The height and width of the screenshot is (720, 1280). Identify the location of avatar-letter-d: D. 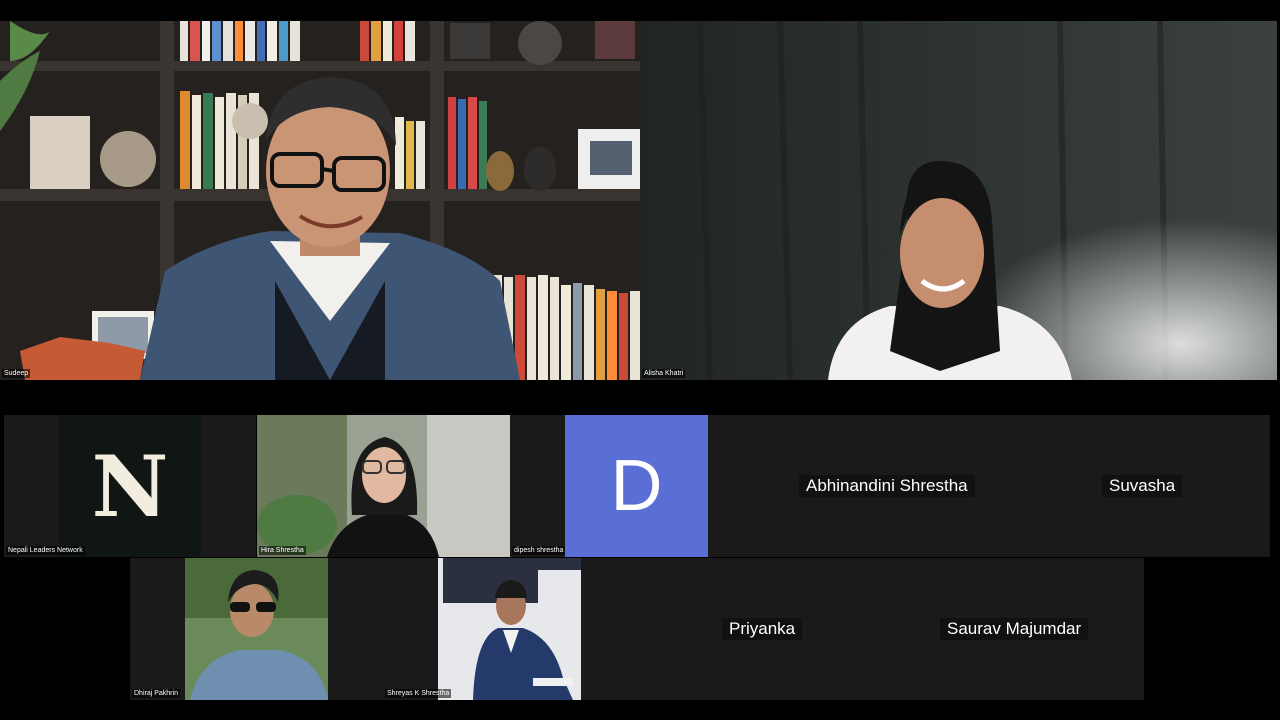
(636, 486).